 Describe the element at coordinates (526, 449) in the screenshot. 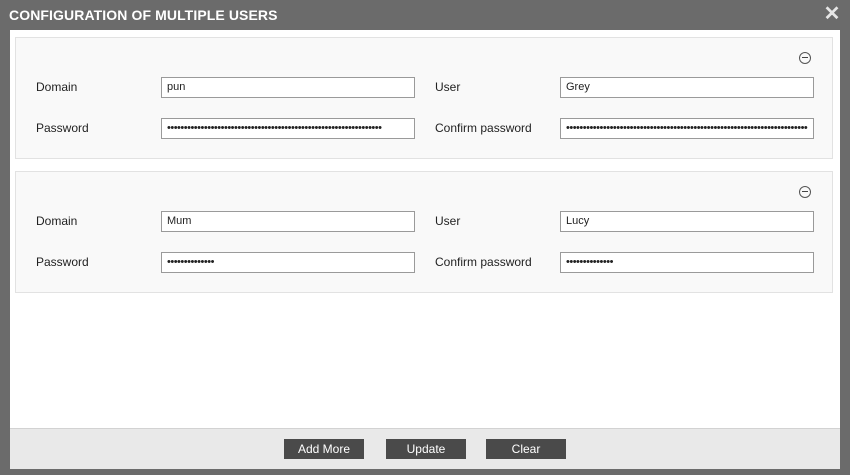

I see `clear-button: Clear` at that location.